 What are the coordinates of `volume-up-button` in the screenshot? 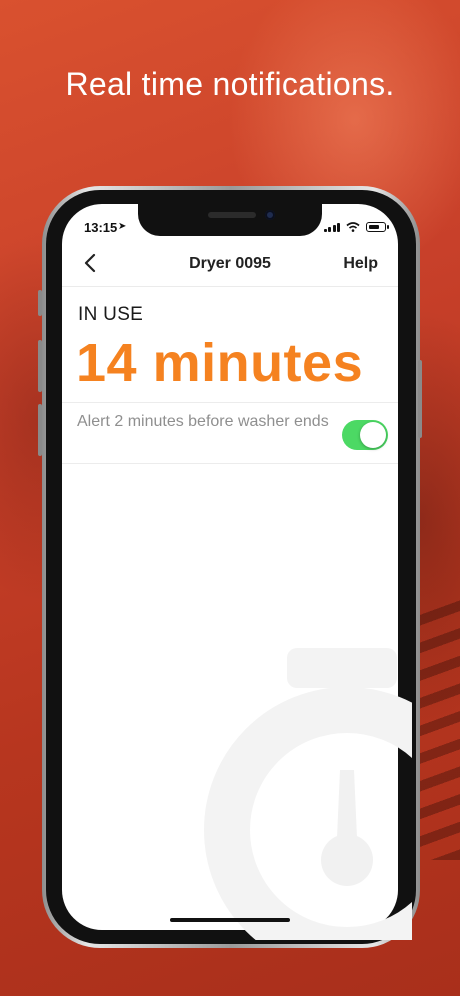 It's located at (40, 366).